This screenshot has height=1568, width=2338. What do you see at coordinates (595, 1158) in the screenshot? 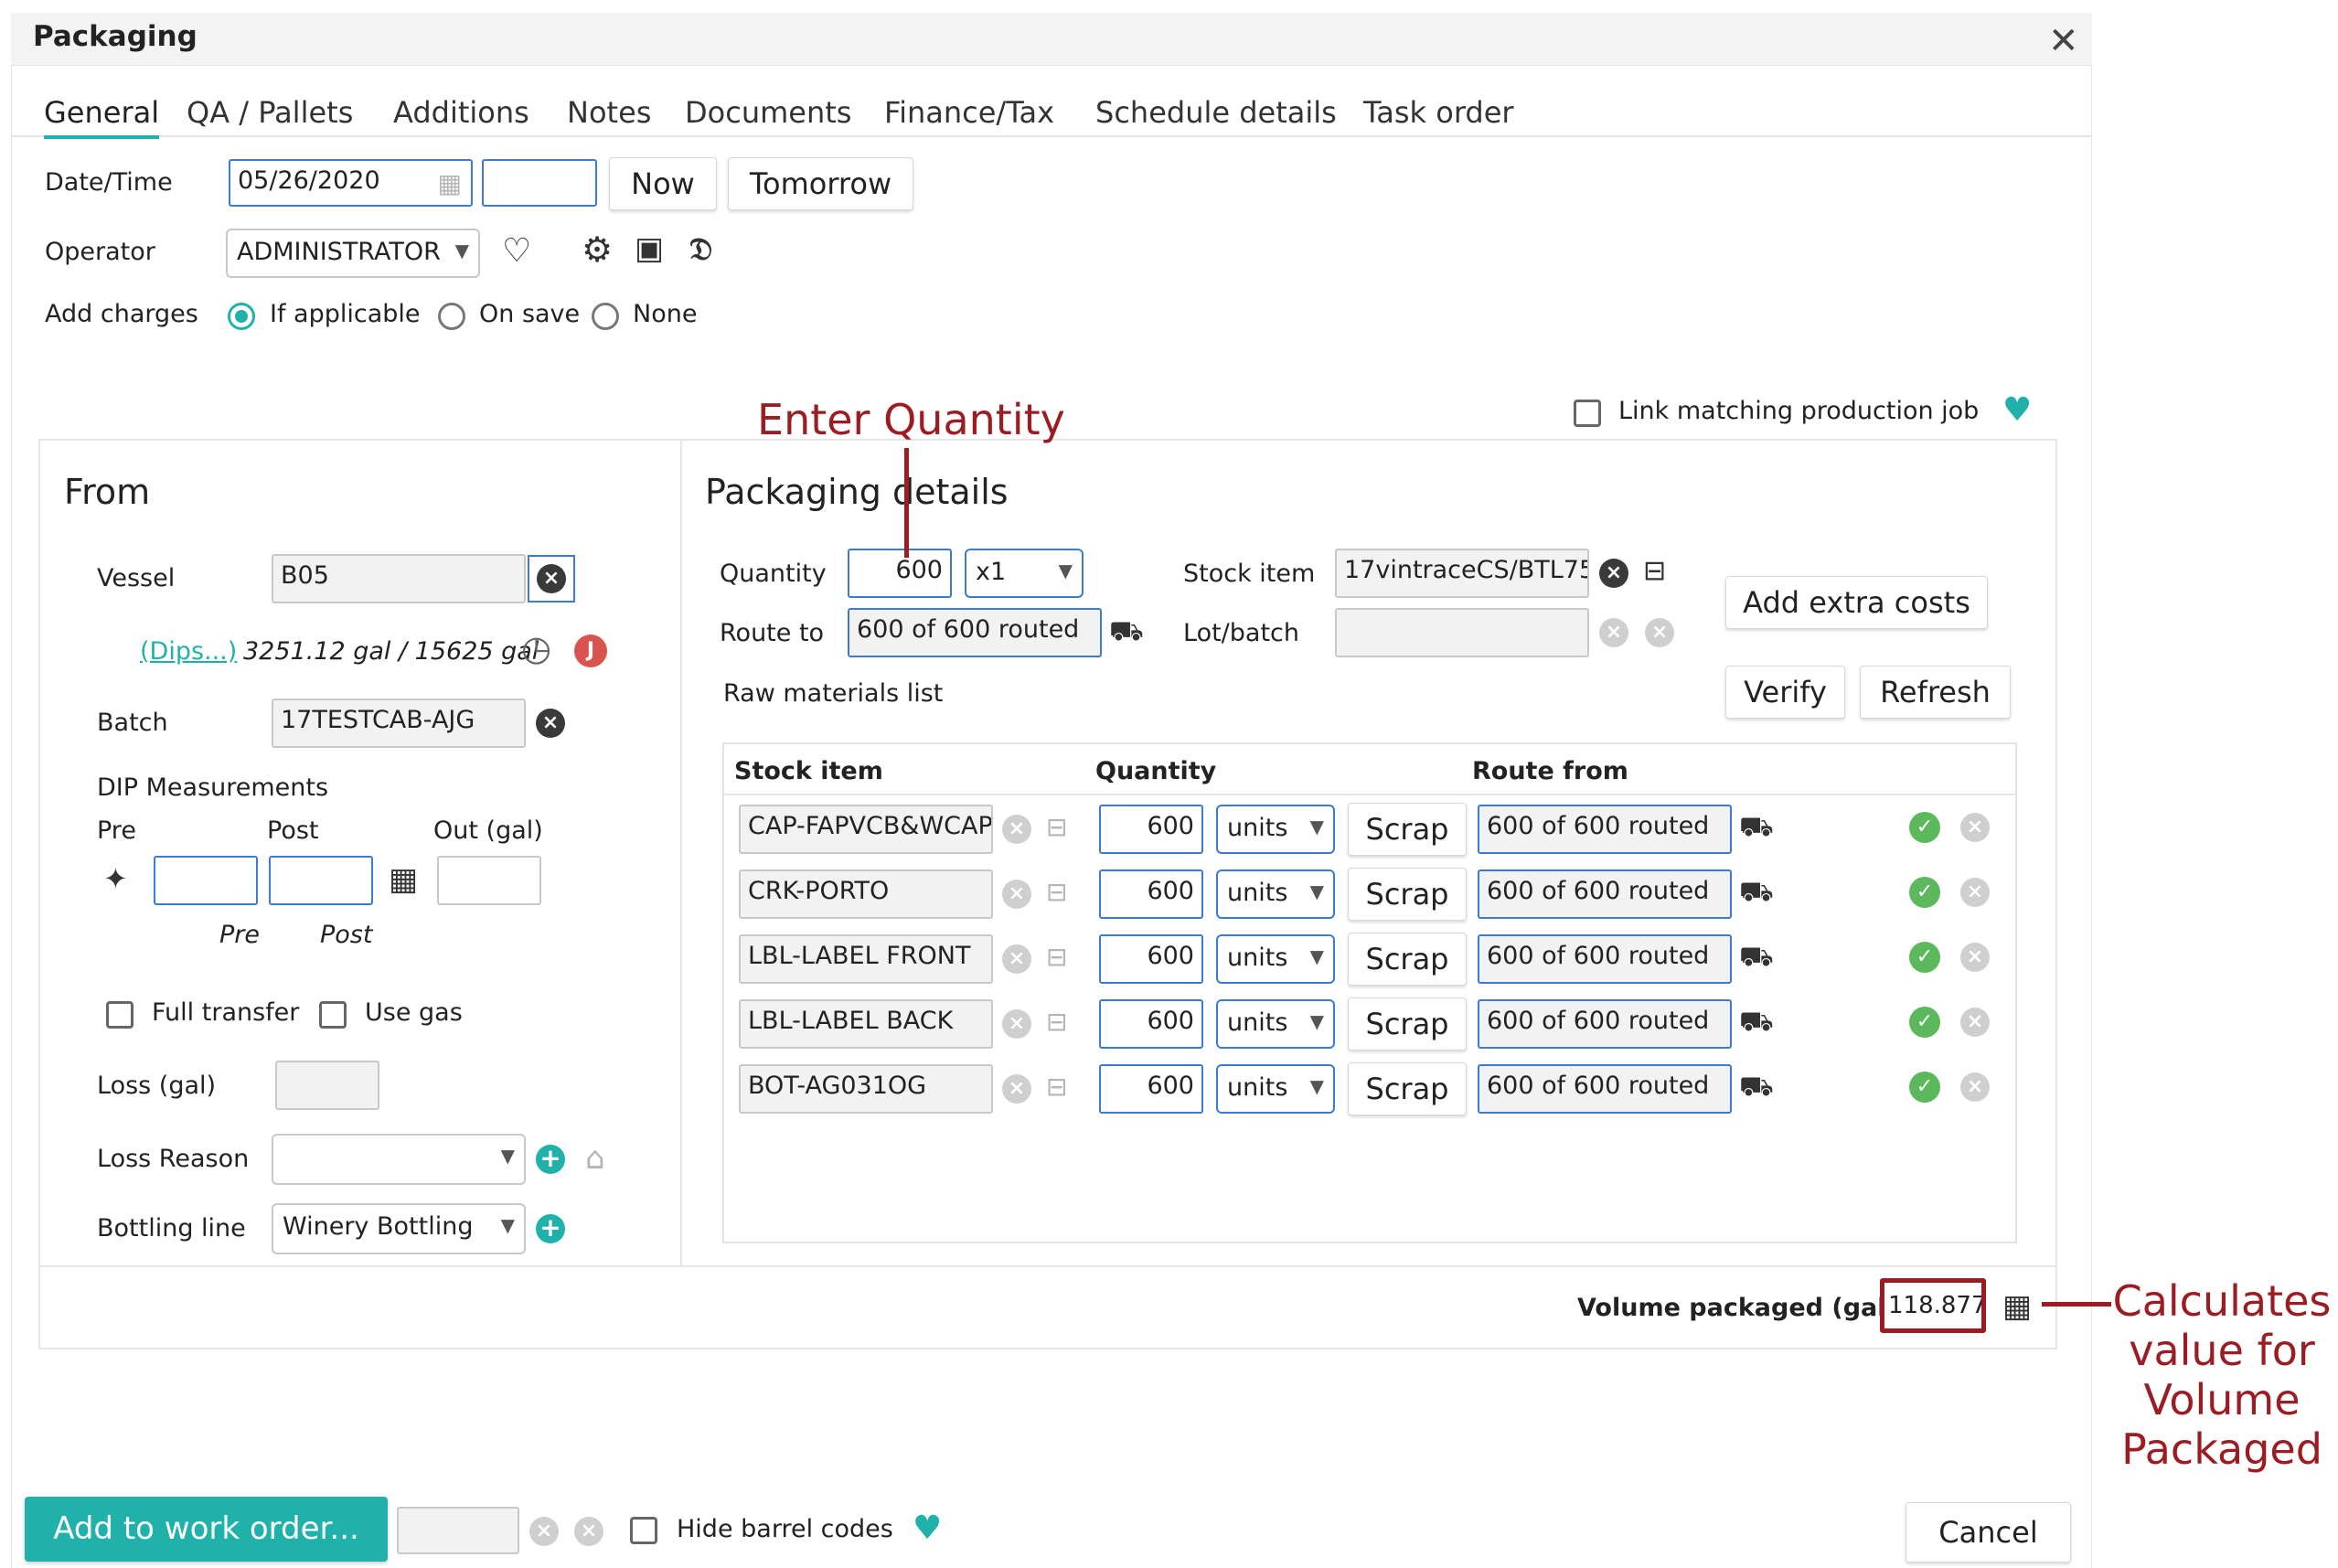
I see `bank-icon: ⌂` at bounding box center [595, 1158].